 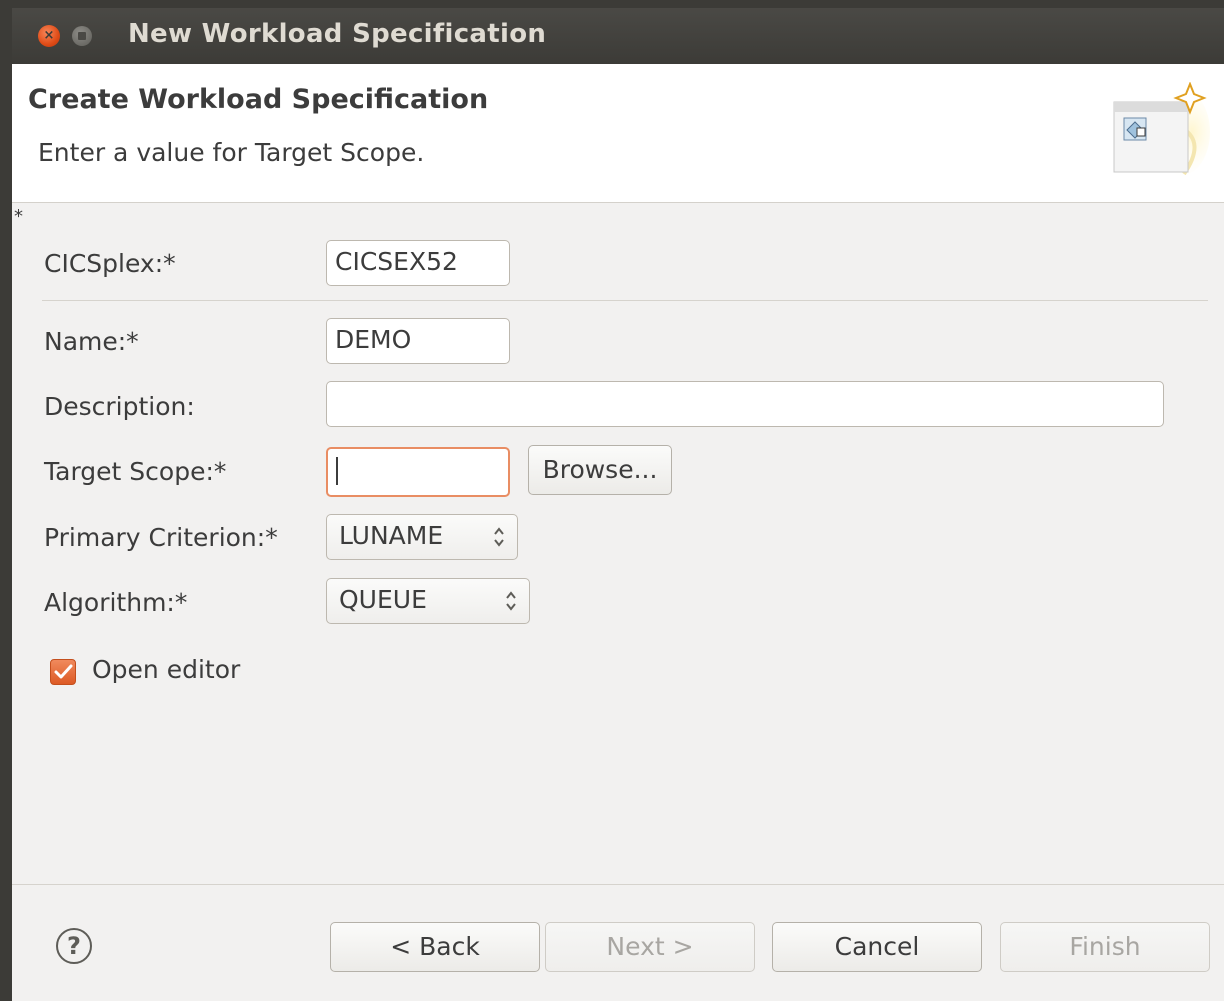 I want to click on checkmark-icon, so click(x=63, y=671).